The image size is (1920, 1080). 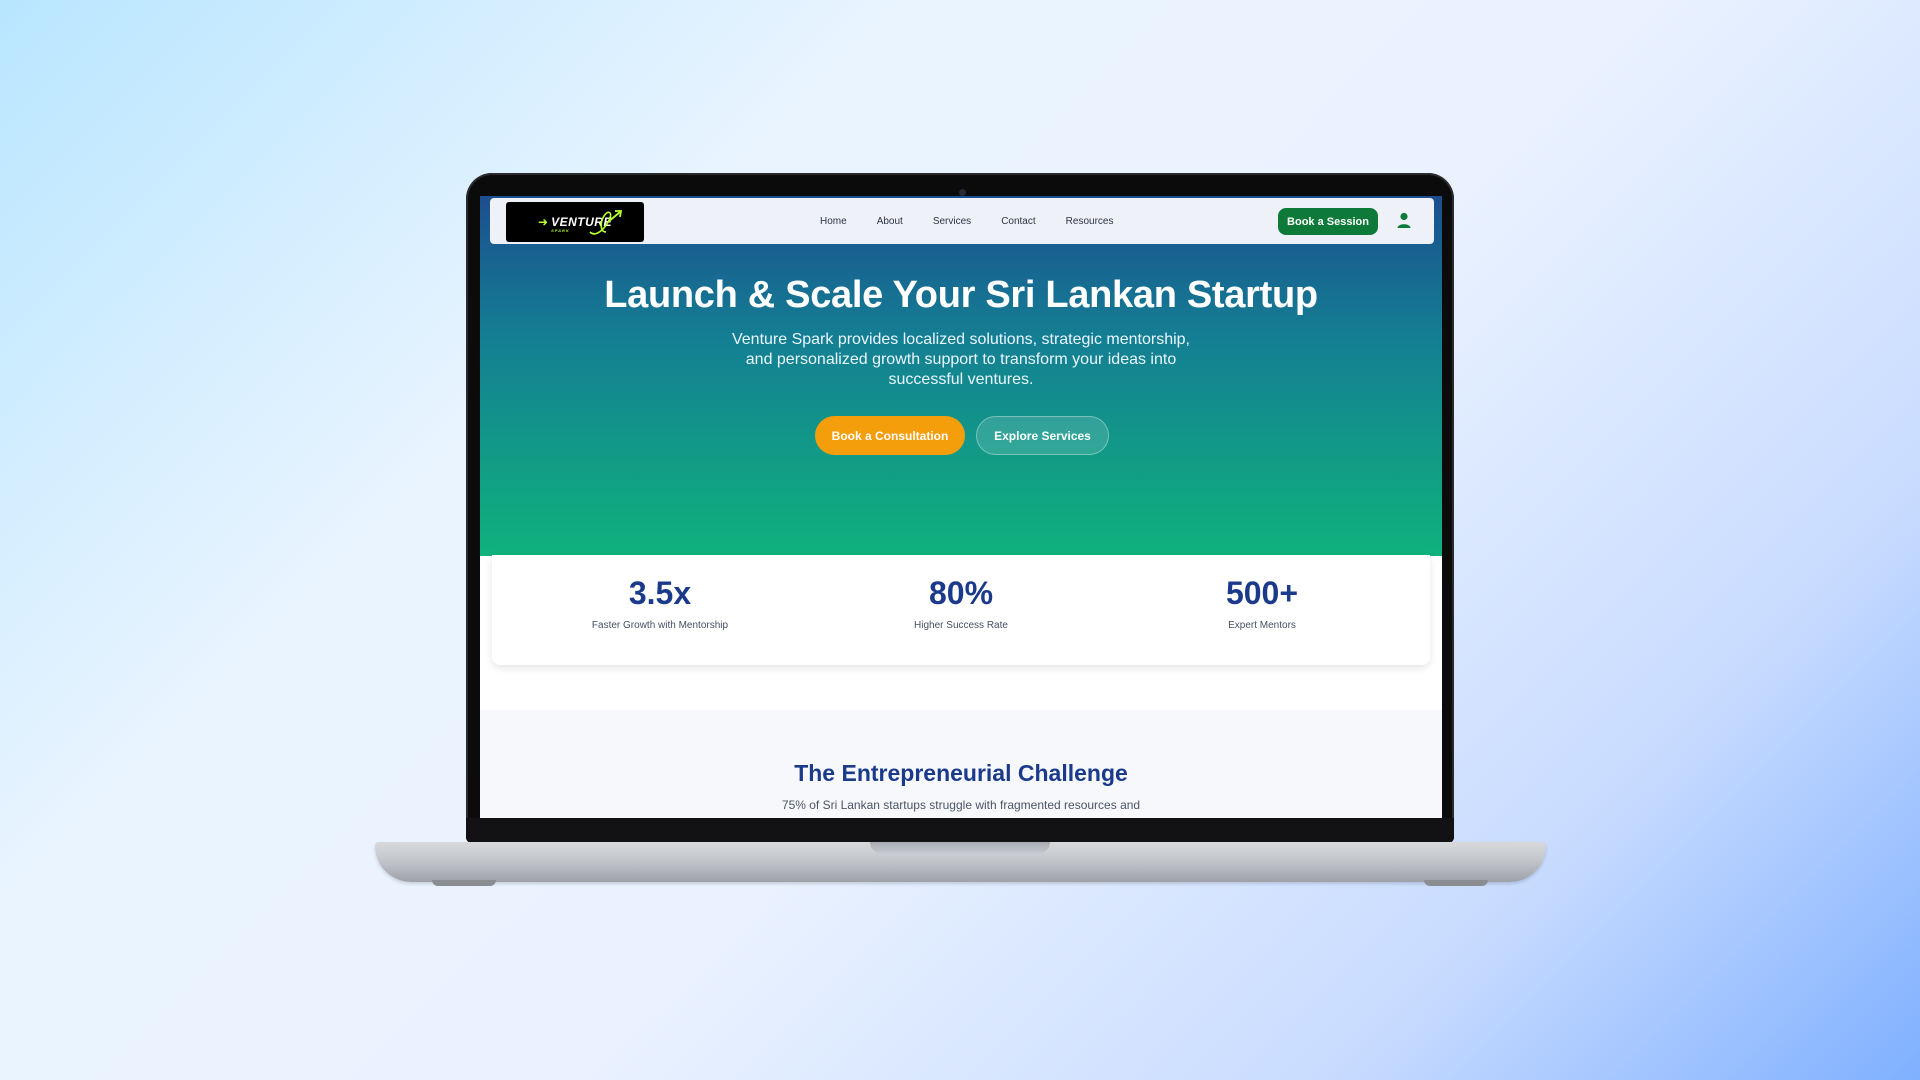 I want to click on nav-link-home: Home, so click(x=833, y=221).